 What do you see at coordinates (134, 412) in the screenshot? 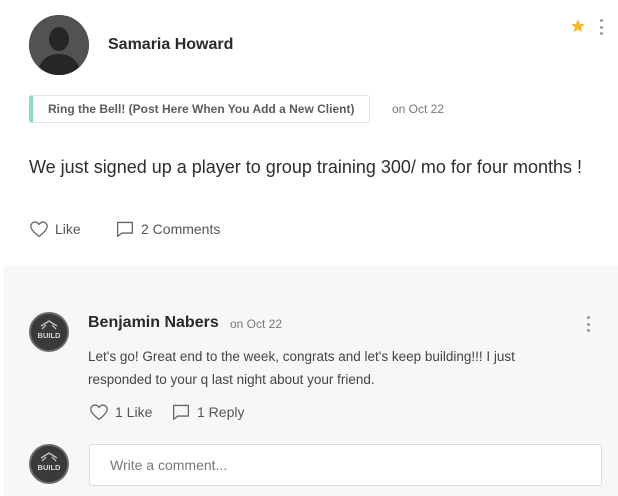
I see `comment-like-label: 1 Like` at bounding box center [134, 412].